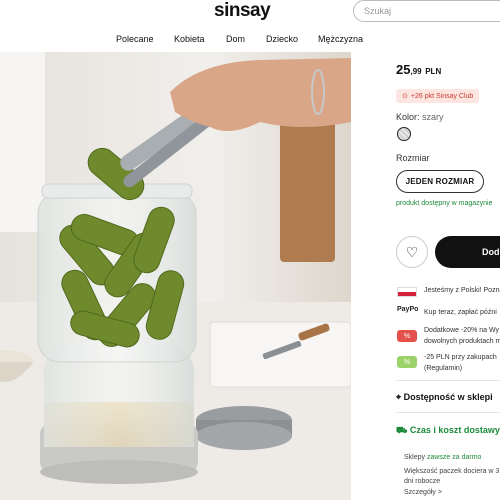 This screenshot has width=500, height=500. I want to click on store-availability: ⌖ Dostępność w sklepi, so click(444, 397).